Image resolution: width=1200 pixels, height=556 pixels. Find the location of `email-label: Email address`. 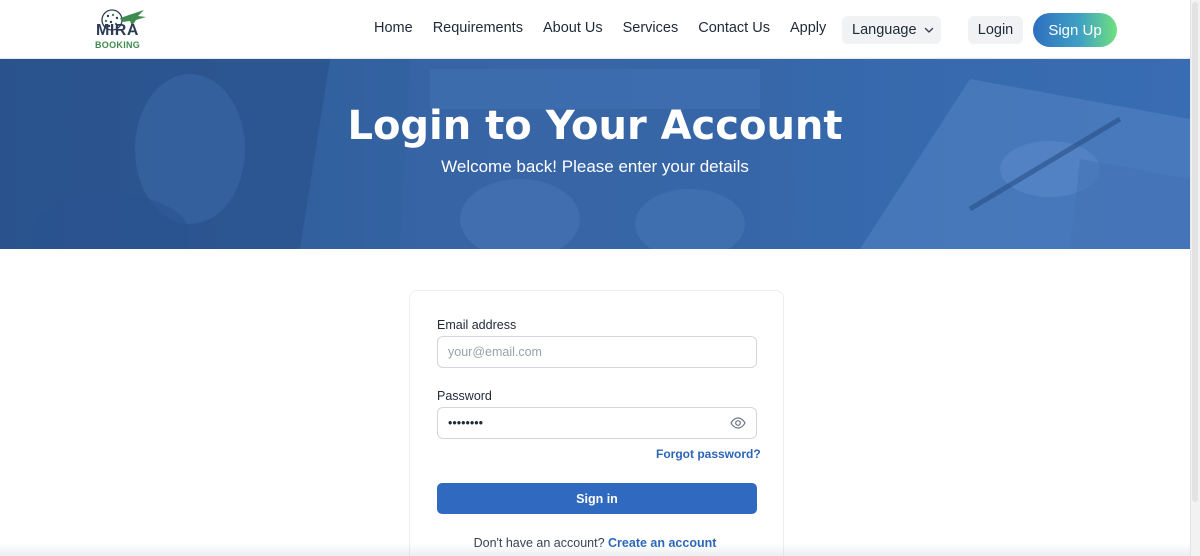

email-label: Email address is located at coordinates (477, 325).